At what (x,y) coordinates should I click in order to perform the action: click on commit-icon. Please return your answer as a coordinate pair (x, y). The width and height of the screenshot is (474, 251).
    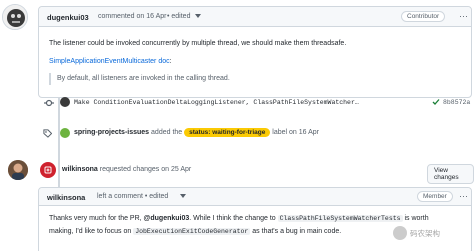
    Looking at the image, I should click on (49, 104).